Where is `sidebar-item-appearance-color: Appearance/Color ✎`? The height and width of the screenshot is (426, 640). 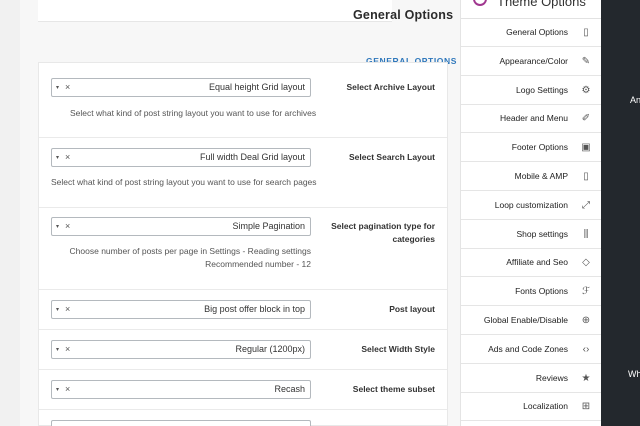 sidebar-item-appearance-color: Appearance/Color ✎ is located at coordinates (531, 62).